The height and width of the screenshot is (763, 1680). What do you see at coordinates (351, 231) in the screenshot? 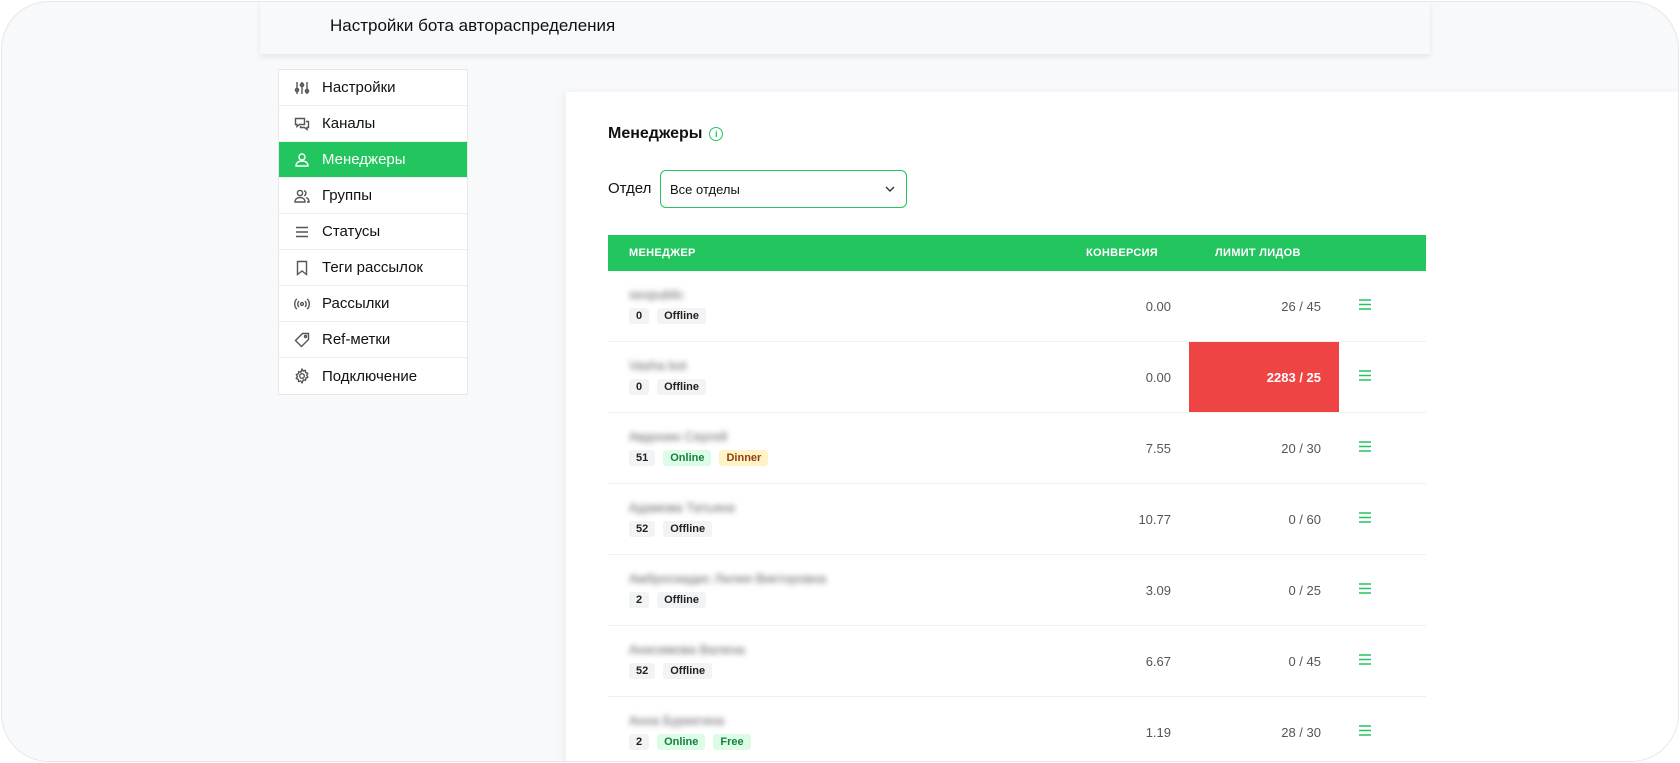
I see `sidebar-item-label: Статусы` at bounding box center [351, 231].